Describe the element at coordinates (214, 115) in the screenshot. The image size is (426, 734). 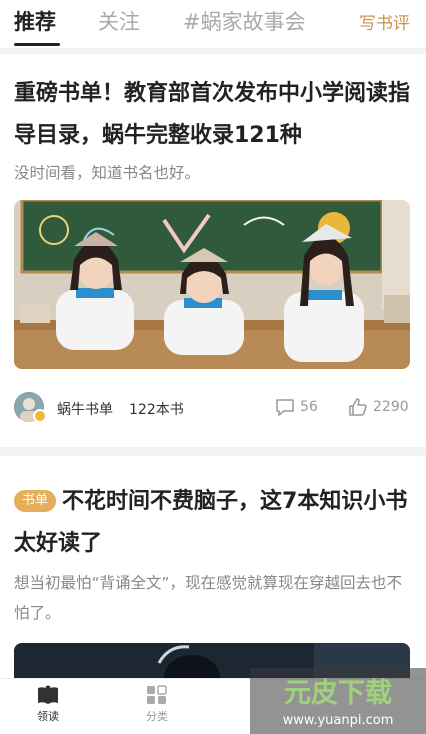
I see `article-title: 重磅书单！教育部首次发布中小学阅读指导目录，蜗牛完整收录121种` at that location.